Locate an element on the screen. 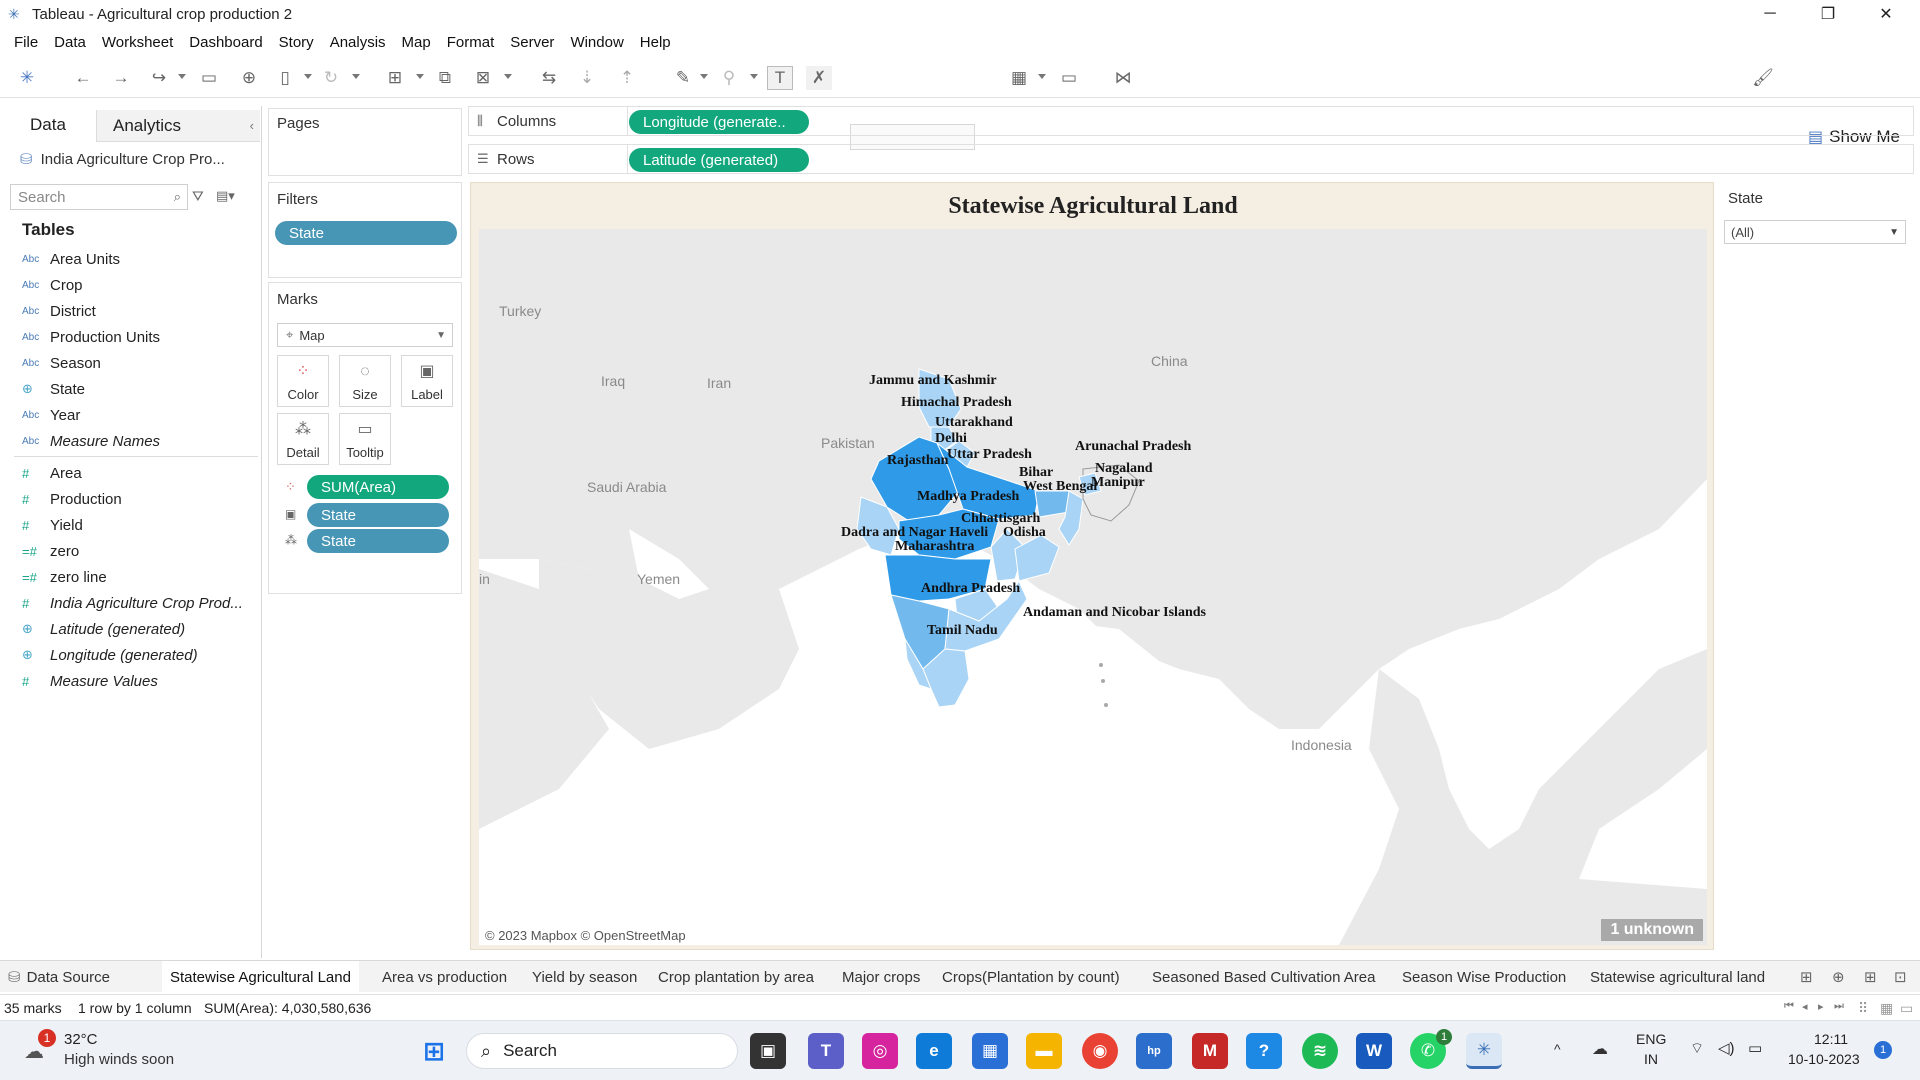 This screenshot has width=1920, height=1080. highlight-dropdown-icon is located at coordinates (704, 76).